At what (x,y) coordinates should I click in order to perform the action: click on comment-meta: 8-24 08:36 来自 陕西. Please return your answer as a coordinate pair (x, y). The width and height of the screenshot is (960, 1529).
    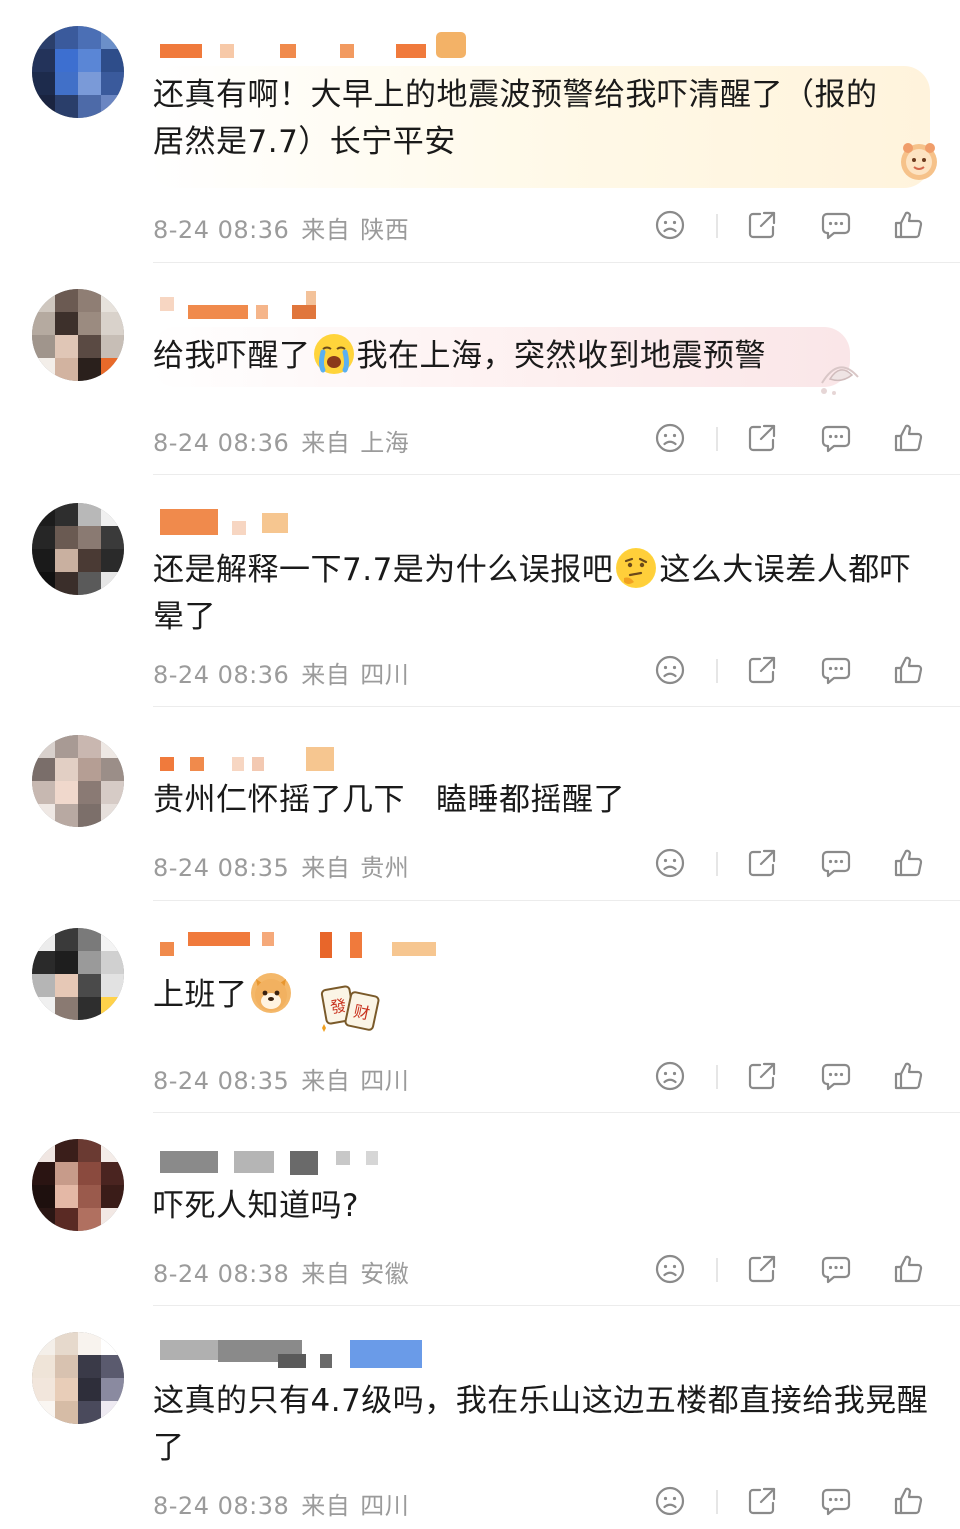
    Looking at the image, I should click on (281, 227).